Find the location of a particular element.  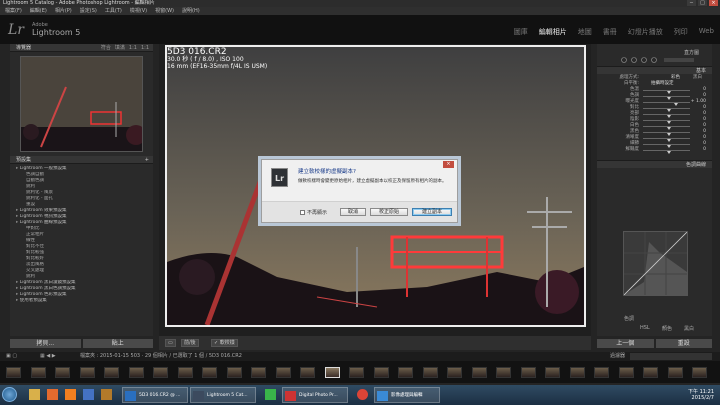

line-icon is located at coordinates (270, 395).